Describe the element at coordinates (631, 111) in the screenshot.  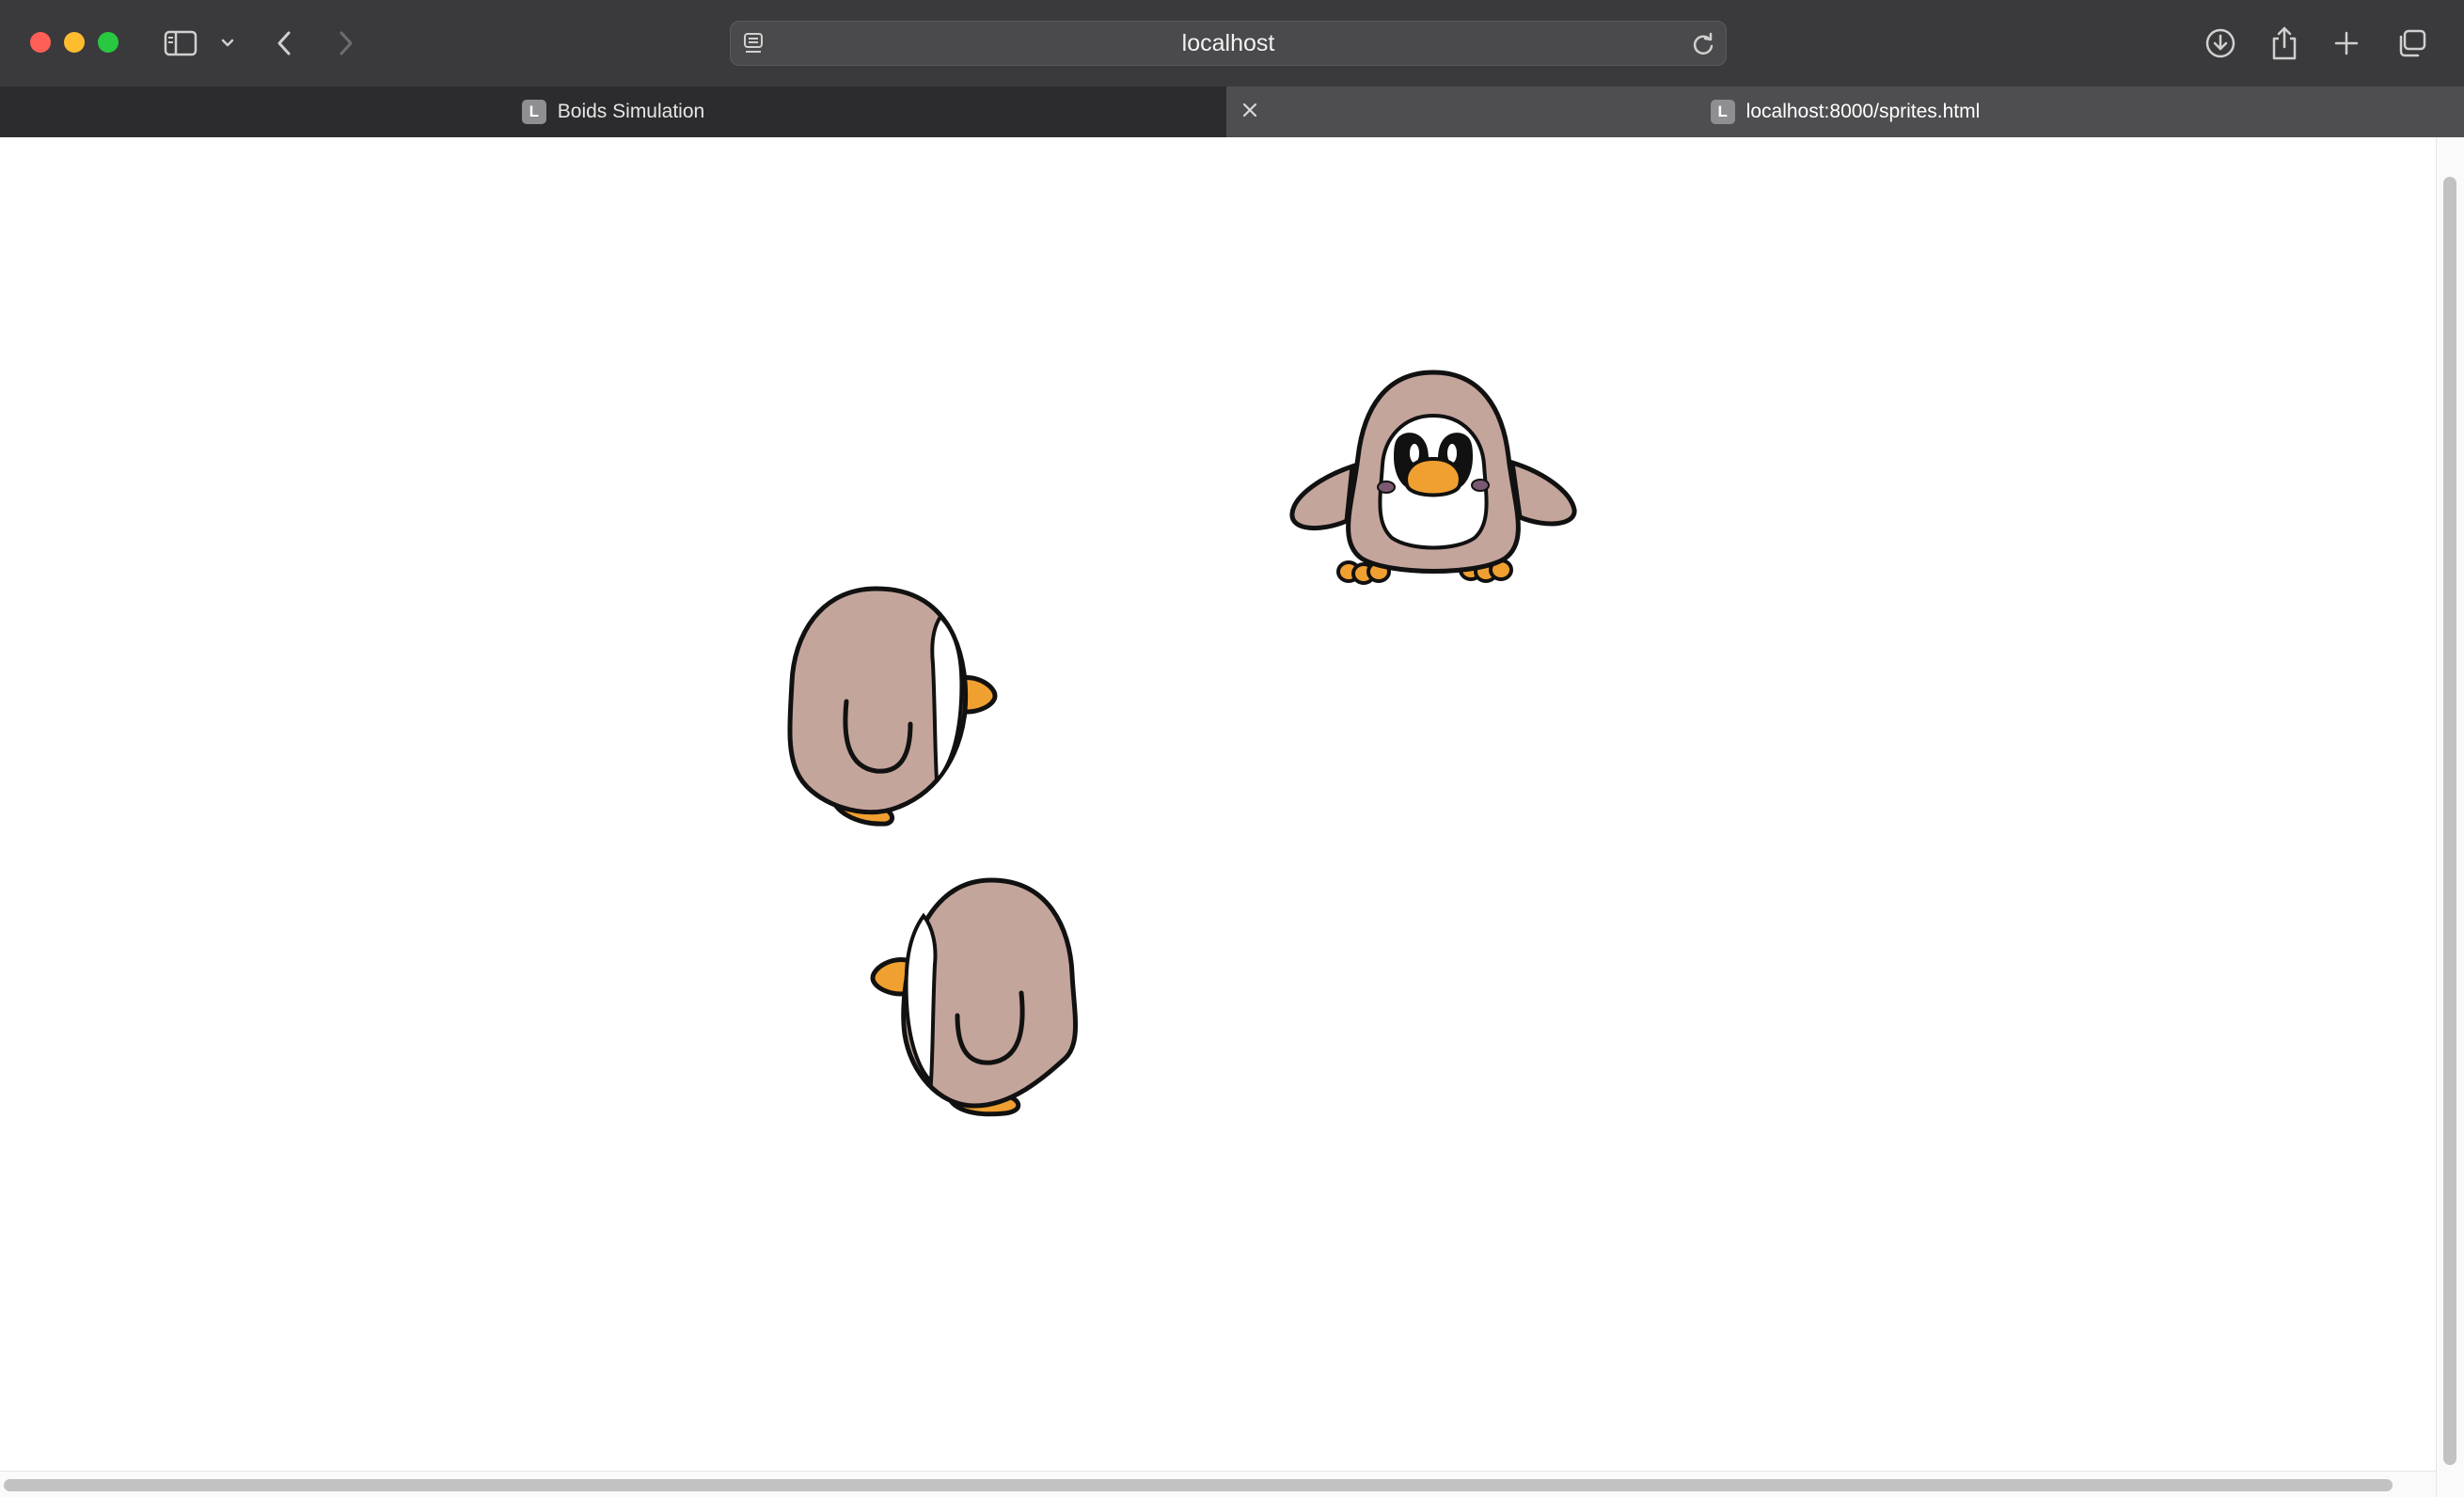
I see `tab-title: Boids Simulation` at that location.